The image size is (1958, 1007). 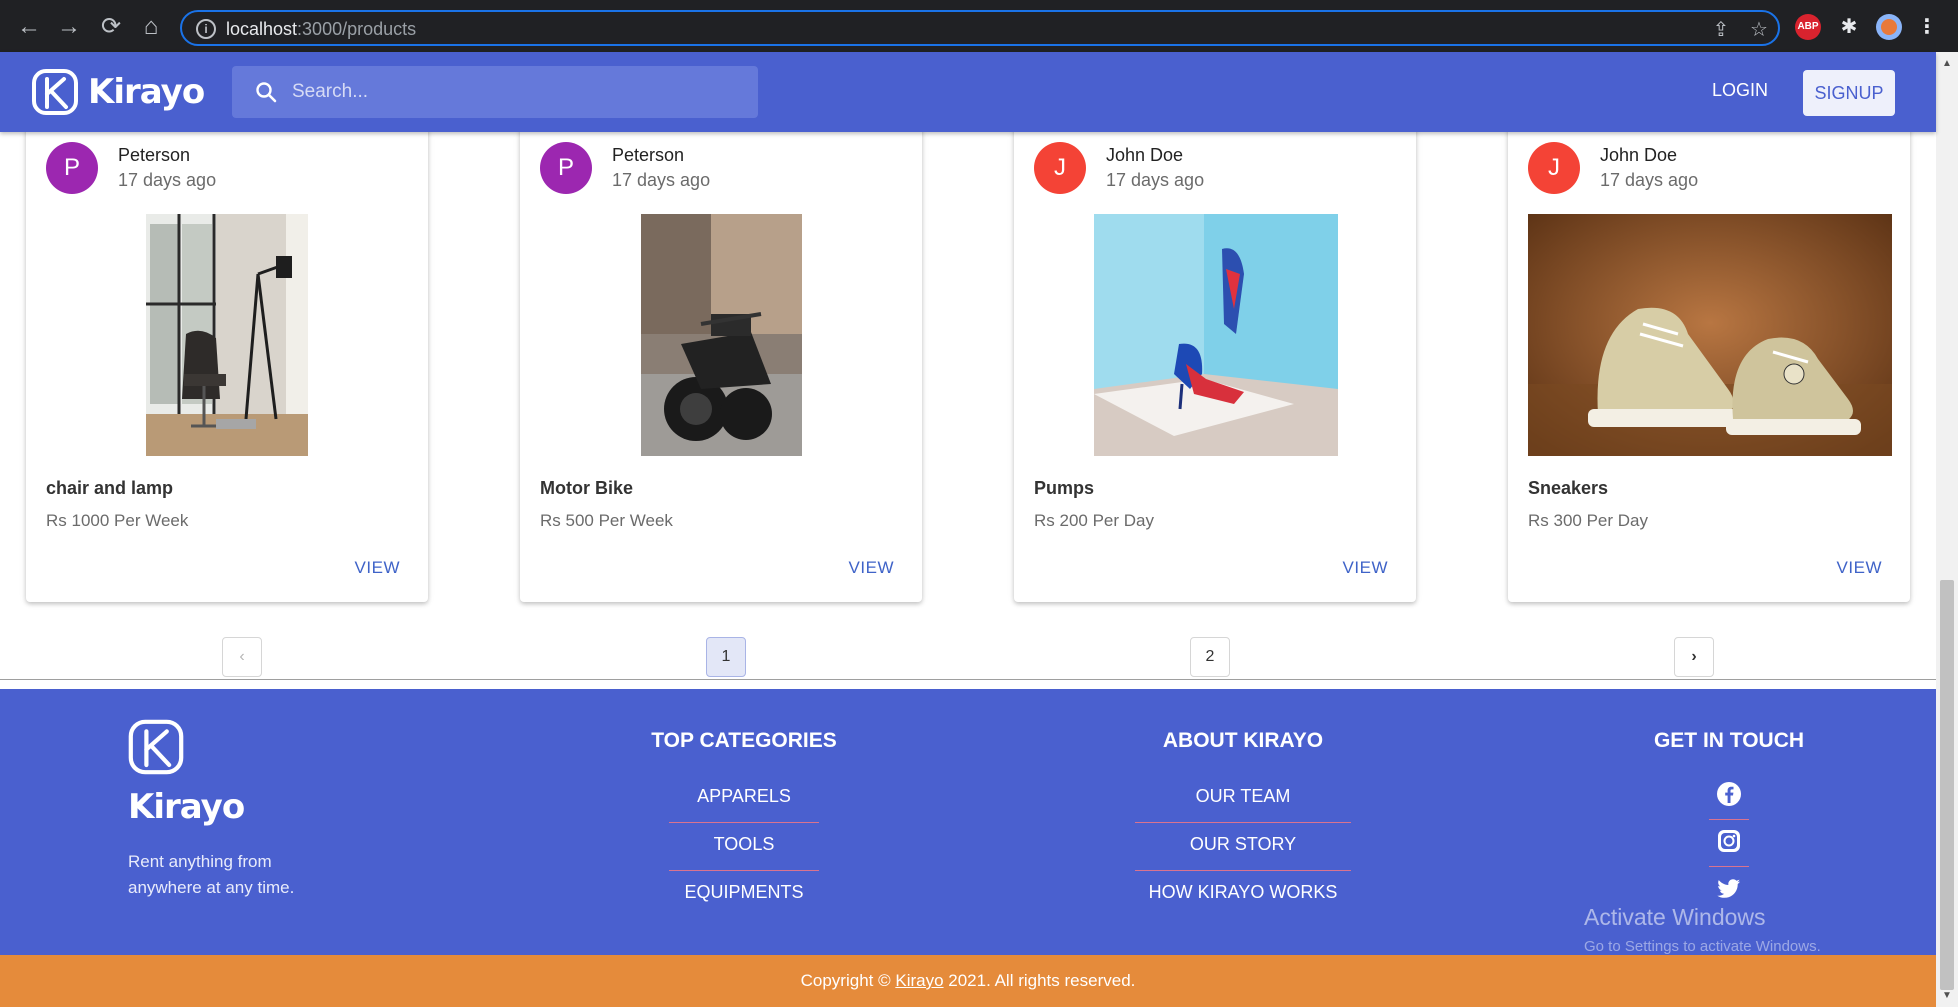 I want to click on share-icon: ⇪, so click(x=1721, y=30).